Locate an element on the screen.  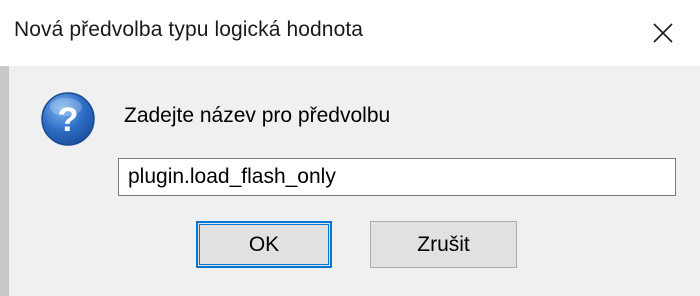
prompt-label: Zadejte název pro předvolbu is located at coordinates (257, 115).